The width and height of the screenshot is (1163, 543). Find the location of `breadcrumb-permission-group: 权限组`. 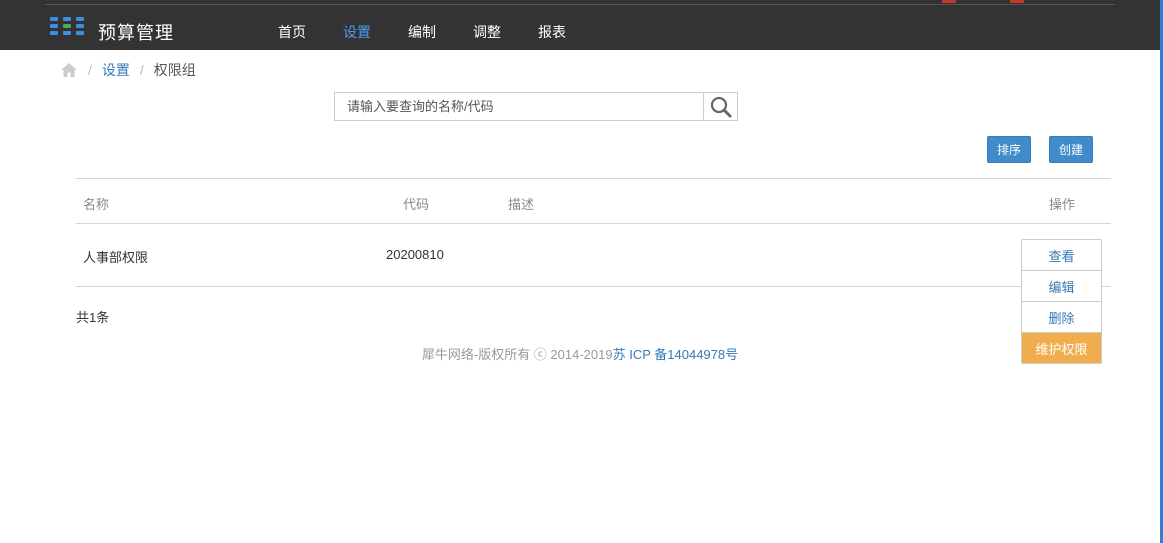

breadcrumb-permission-group: 权限组 is located at coordinates (174, 70).